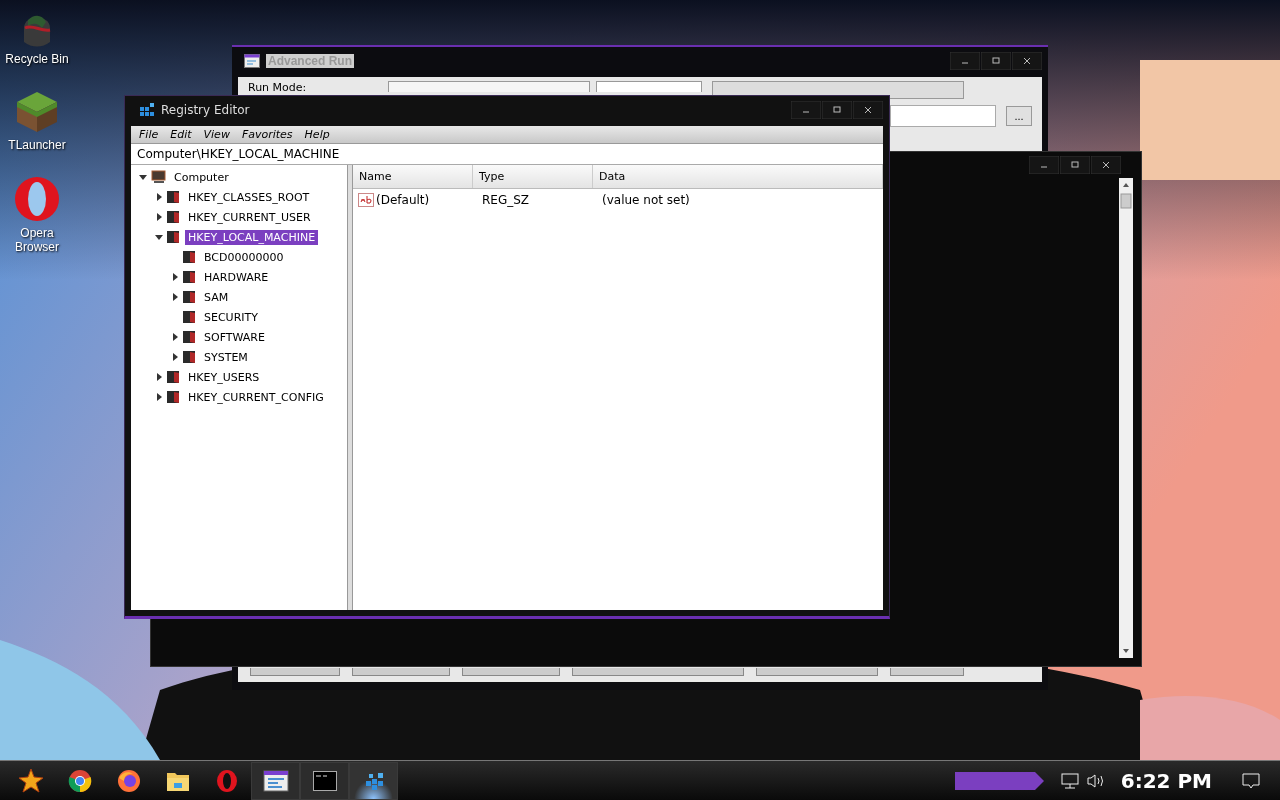  I want to click on tree-item: BCD00000000, so click(244, 257).